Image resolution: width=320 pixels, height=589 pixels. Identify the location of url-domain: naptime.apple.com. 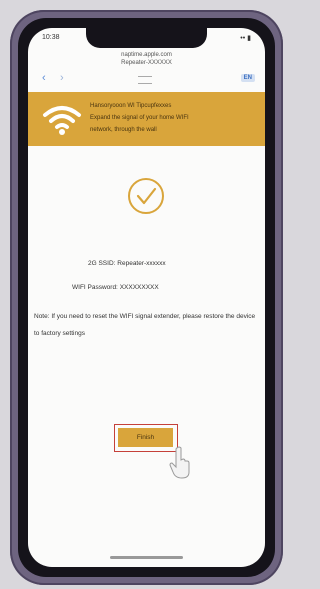
(146, 55).